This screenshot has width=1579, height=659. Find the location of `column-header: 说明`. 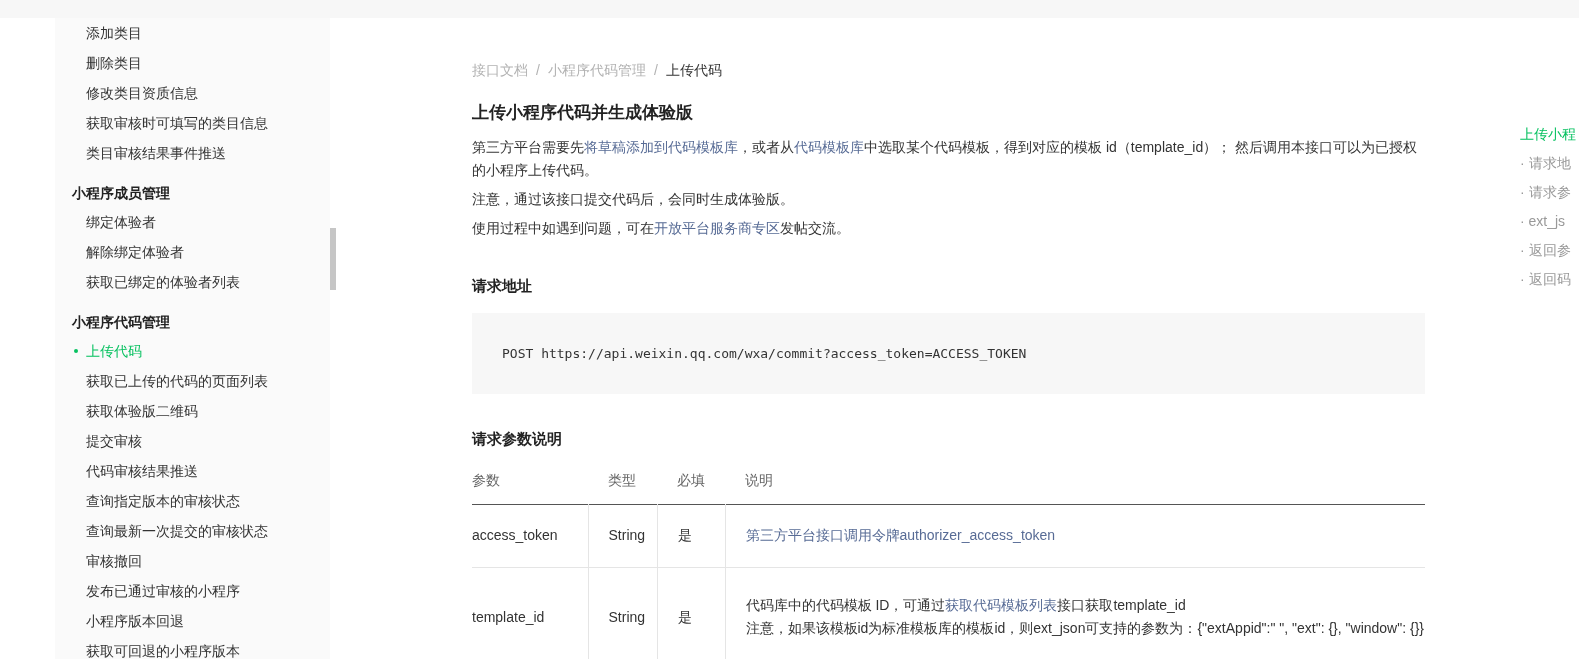

column-header: 说明 is located at coordinates (1075, 487).